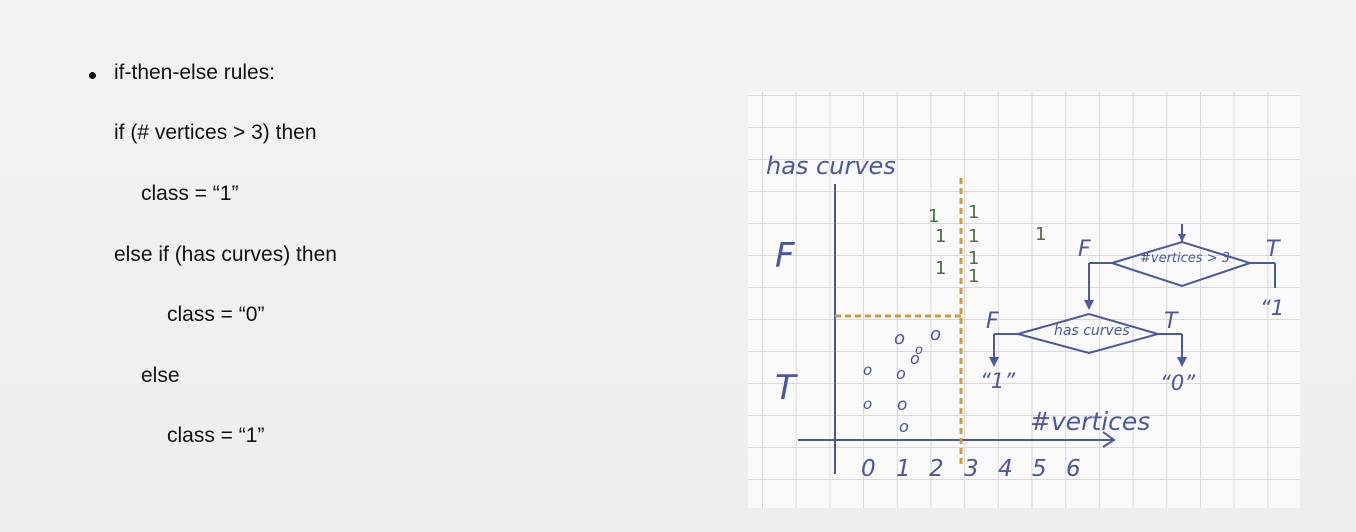  What do you see at coordinates (973, 212) in the screenshot?
I see `point-one-4: 1` at bounding box center [973, 212].